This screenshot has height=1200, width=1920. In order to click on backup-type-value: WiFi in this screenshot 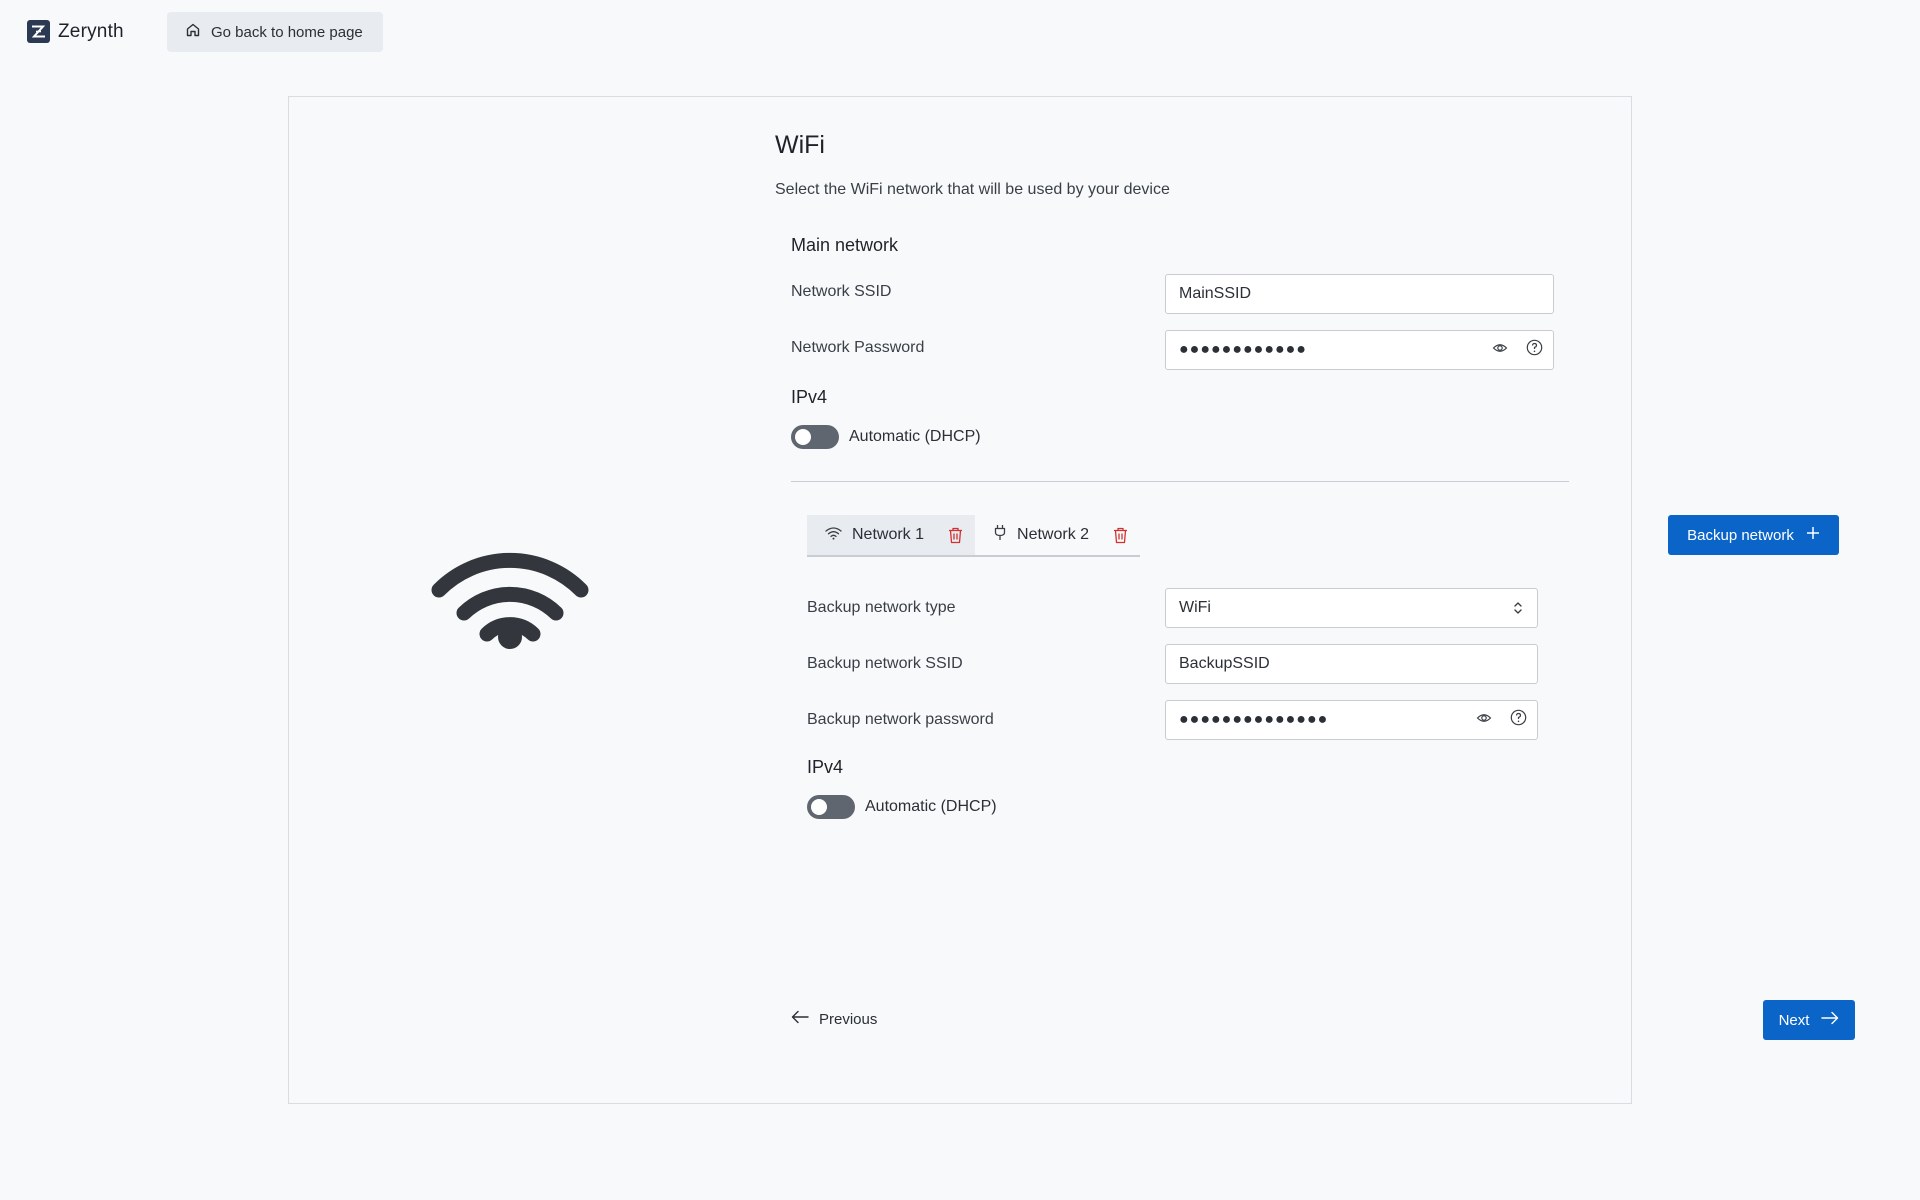, I will do `click(1195, 607)`.